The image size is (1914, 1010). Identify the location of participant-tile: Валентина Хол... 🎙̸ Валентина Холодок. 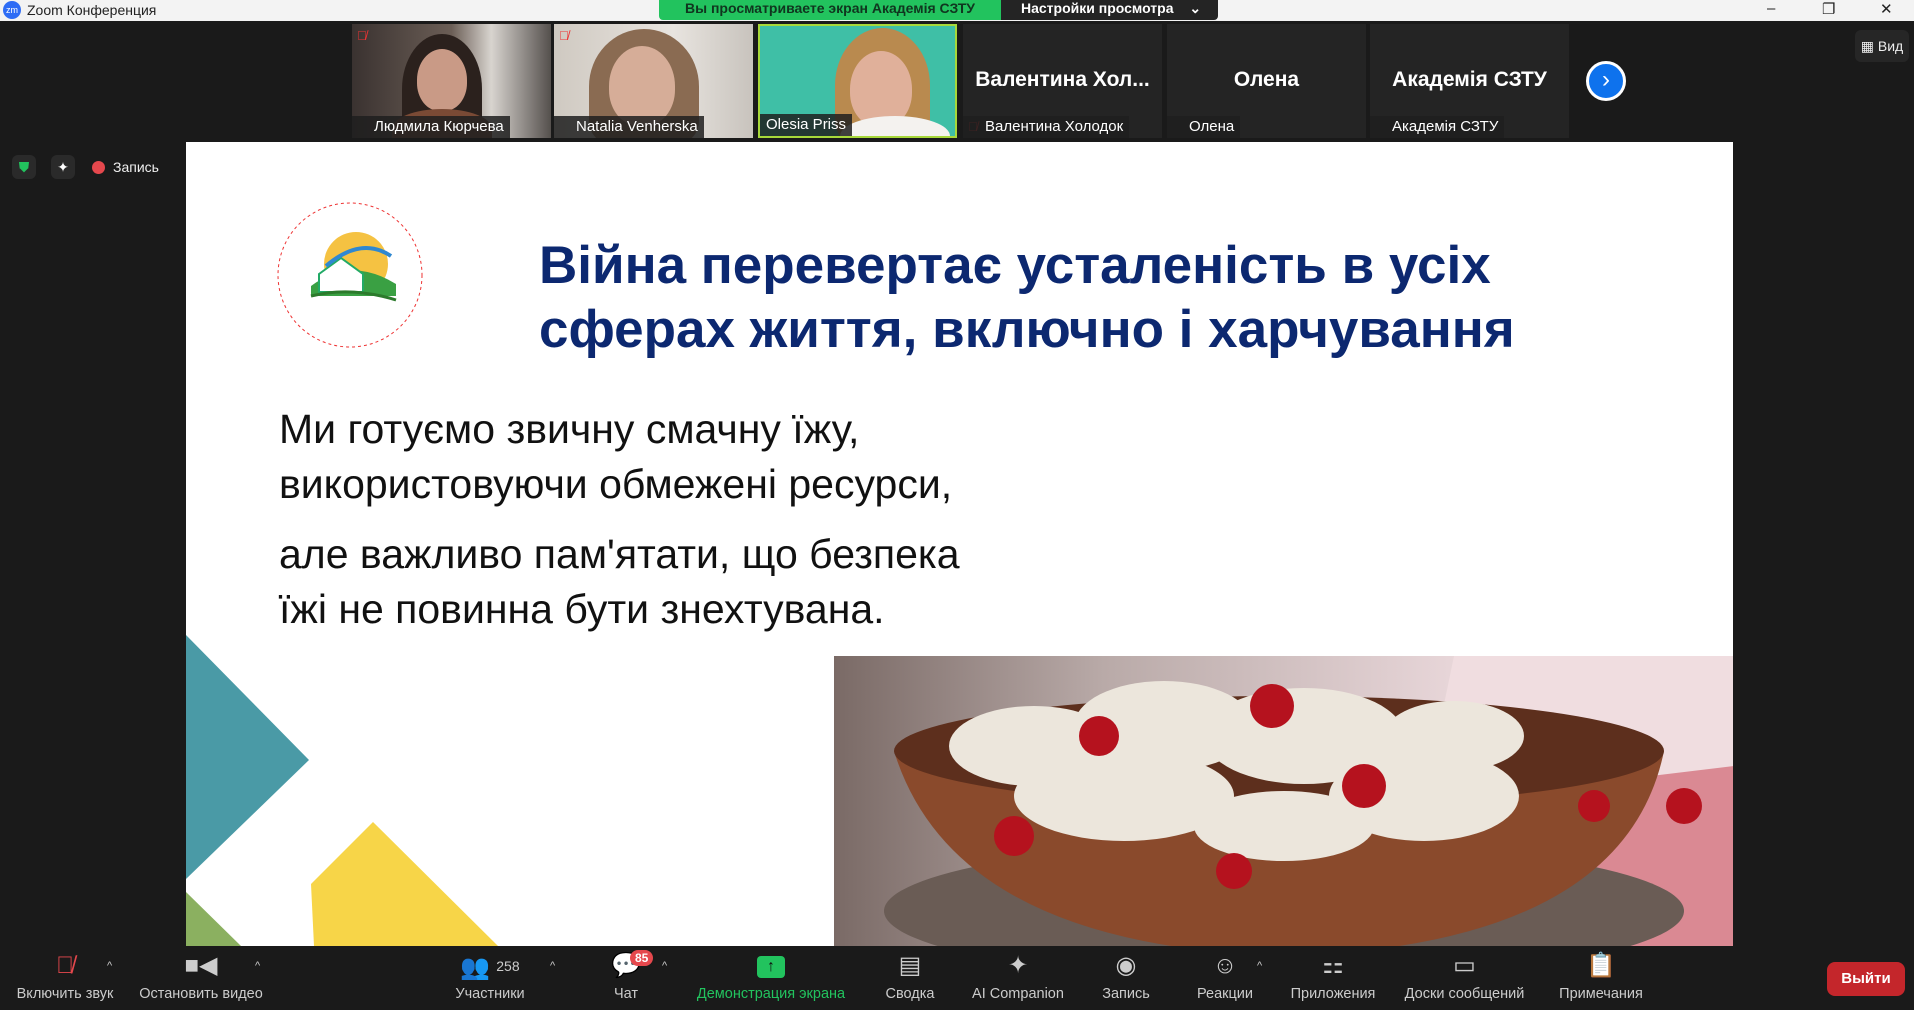
(1062, 81).